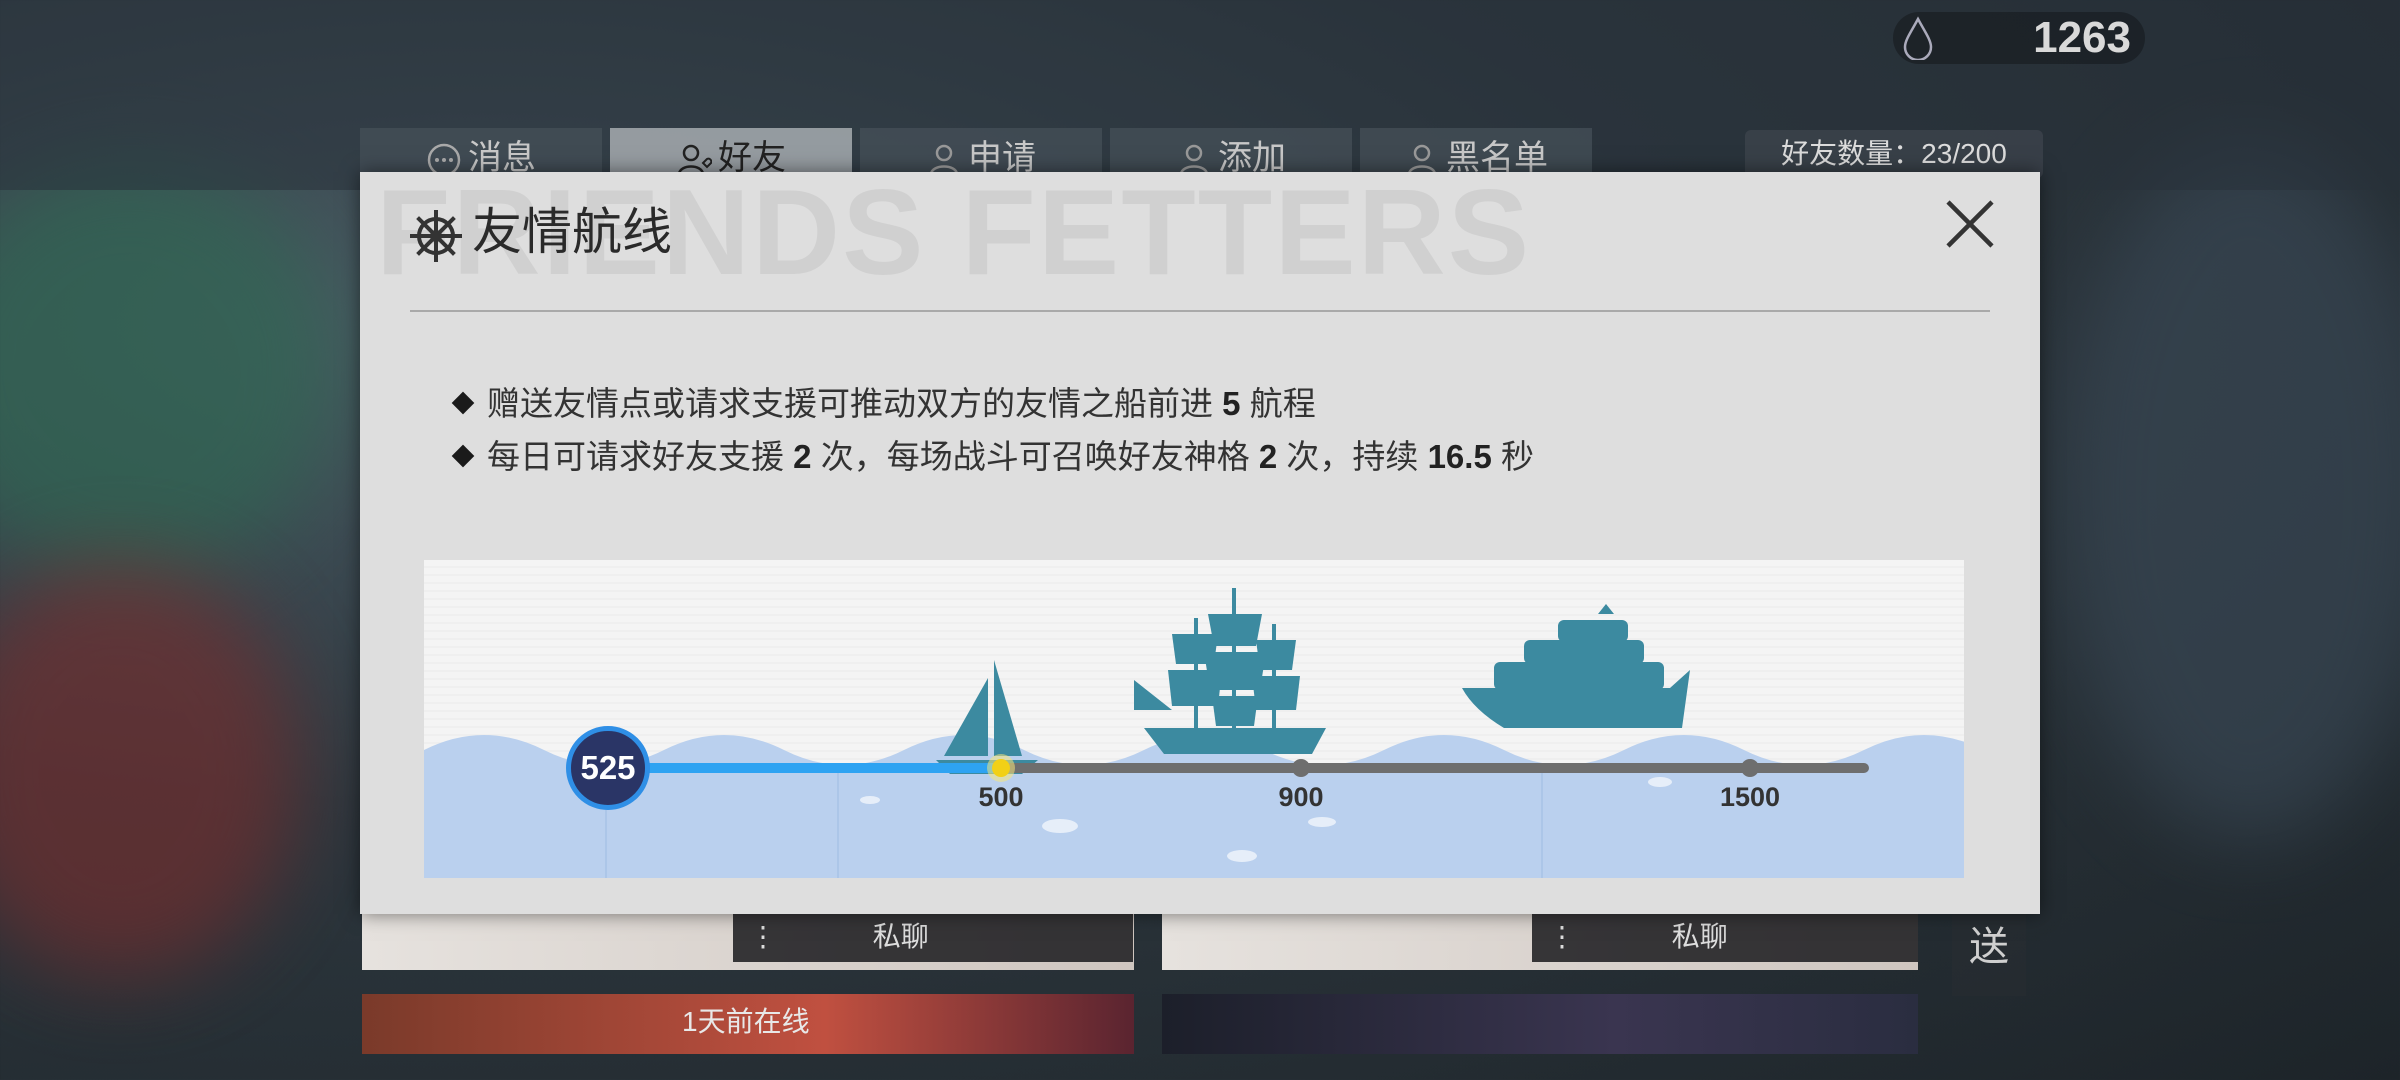 The image size is (2400, 1080). Describe the element at coordinates (1301, 797) in the screenshot. I see `milestone-label: 900` at that location.